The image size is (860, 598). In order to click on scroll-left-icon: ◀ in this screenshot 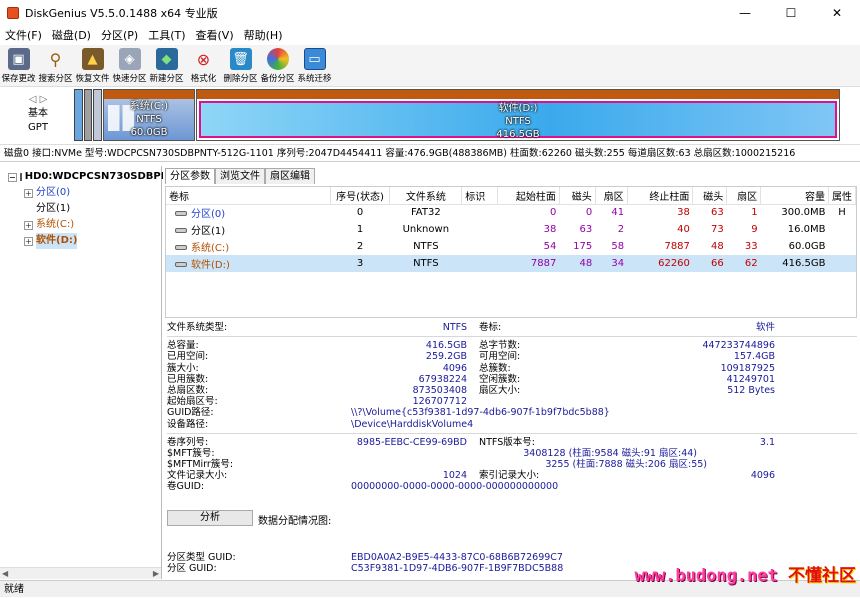, I will do `click(5, 573)`.